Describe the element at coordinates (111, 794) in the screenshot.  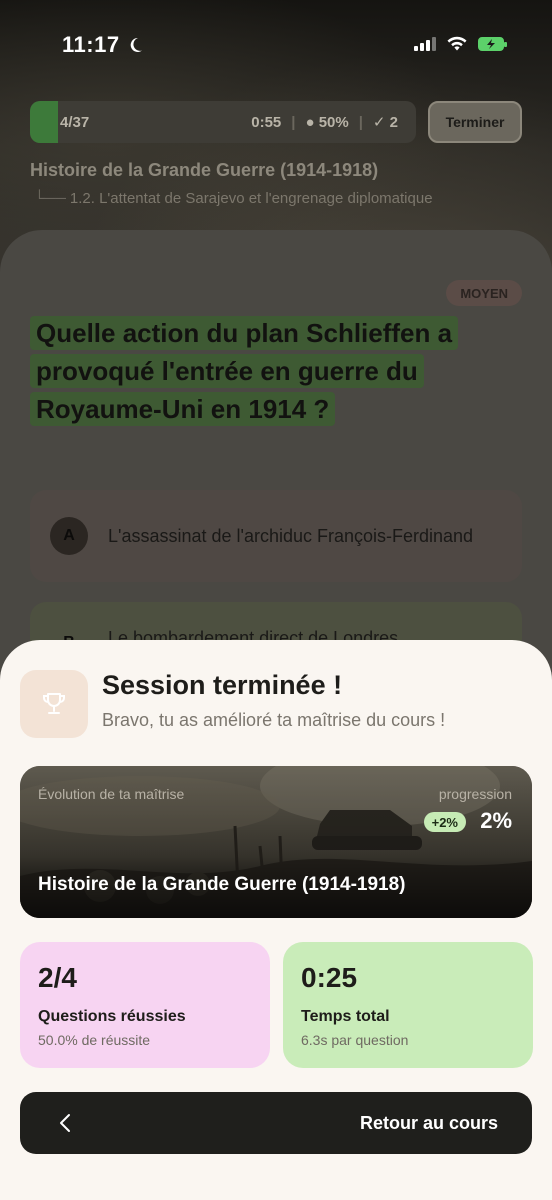
I see `mastery-label: Évolution de ta maîtrise` at that location.